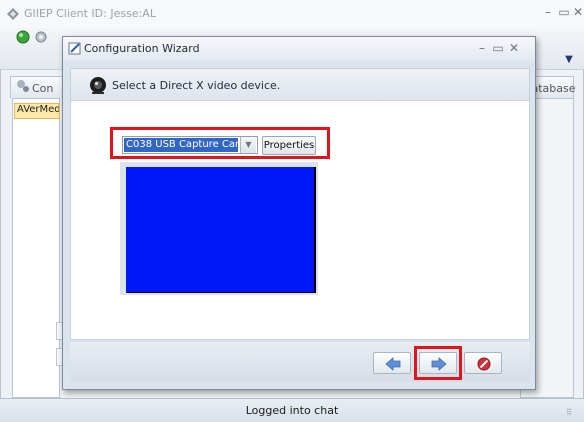  What do you see at coordinates (196, 85) in the screenshot?
I see `wizard-instruction: Select a Direct X video device.` at bounding box center [196, 85].